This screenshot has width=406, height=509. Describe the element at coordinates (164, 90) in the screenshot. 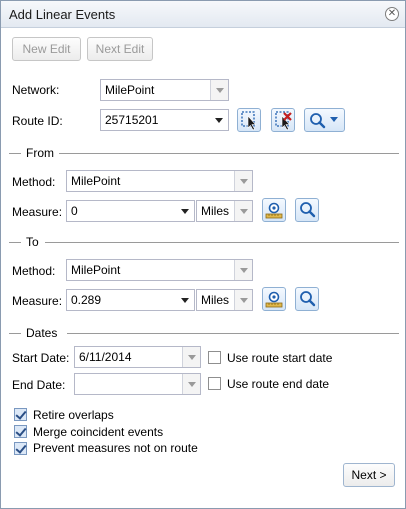

I see `network-select: MilePoint` at that location.